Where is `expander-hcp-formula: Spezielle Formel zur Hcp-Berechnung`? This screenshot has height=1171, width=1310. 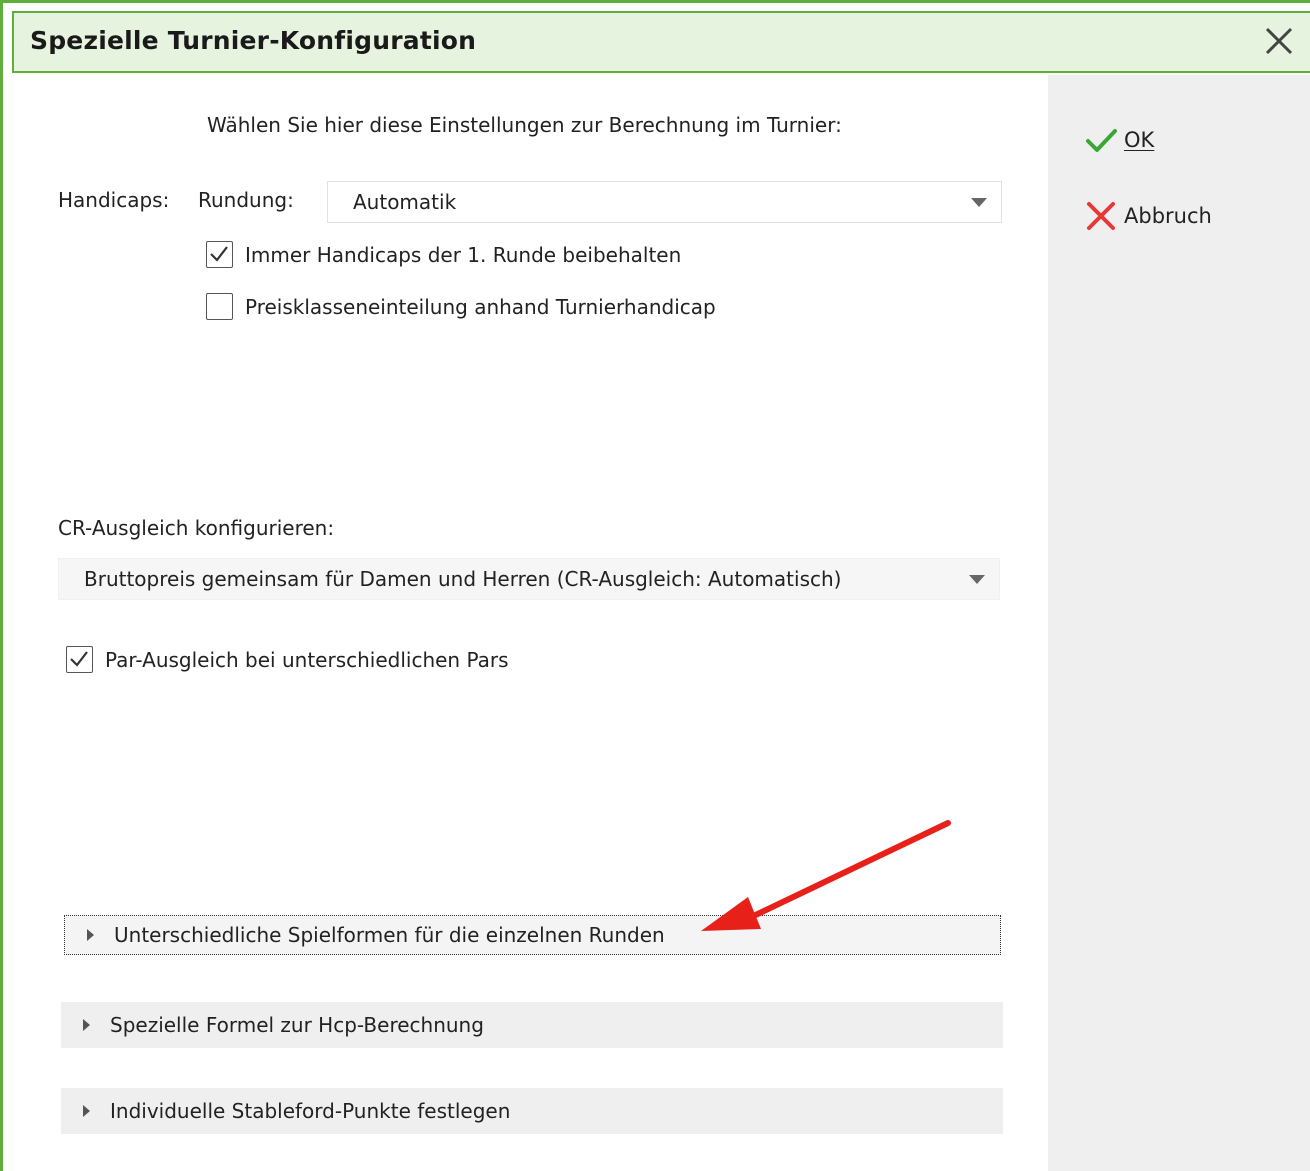 expander-hcp-formula: Spezielle Formel zur Hcp-Berechnung is located at coordinates (532, 1025).